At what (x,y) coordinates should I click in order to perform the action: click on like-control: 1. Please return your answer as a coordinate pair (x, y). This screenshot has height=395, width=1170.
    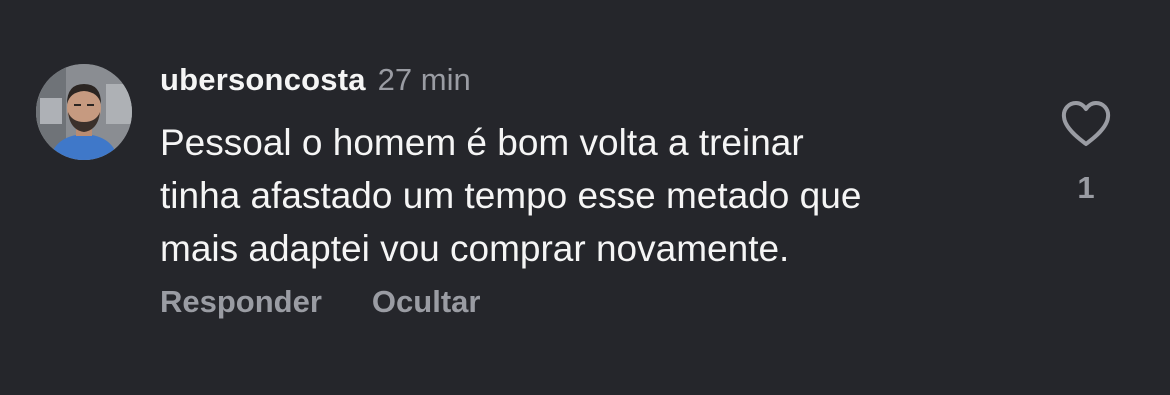
    Looking at the image, I should click on (1086, 153).